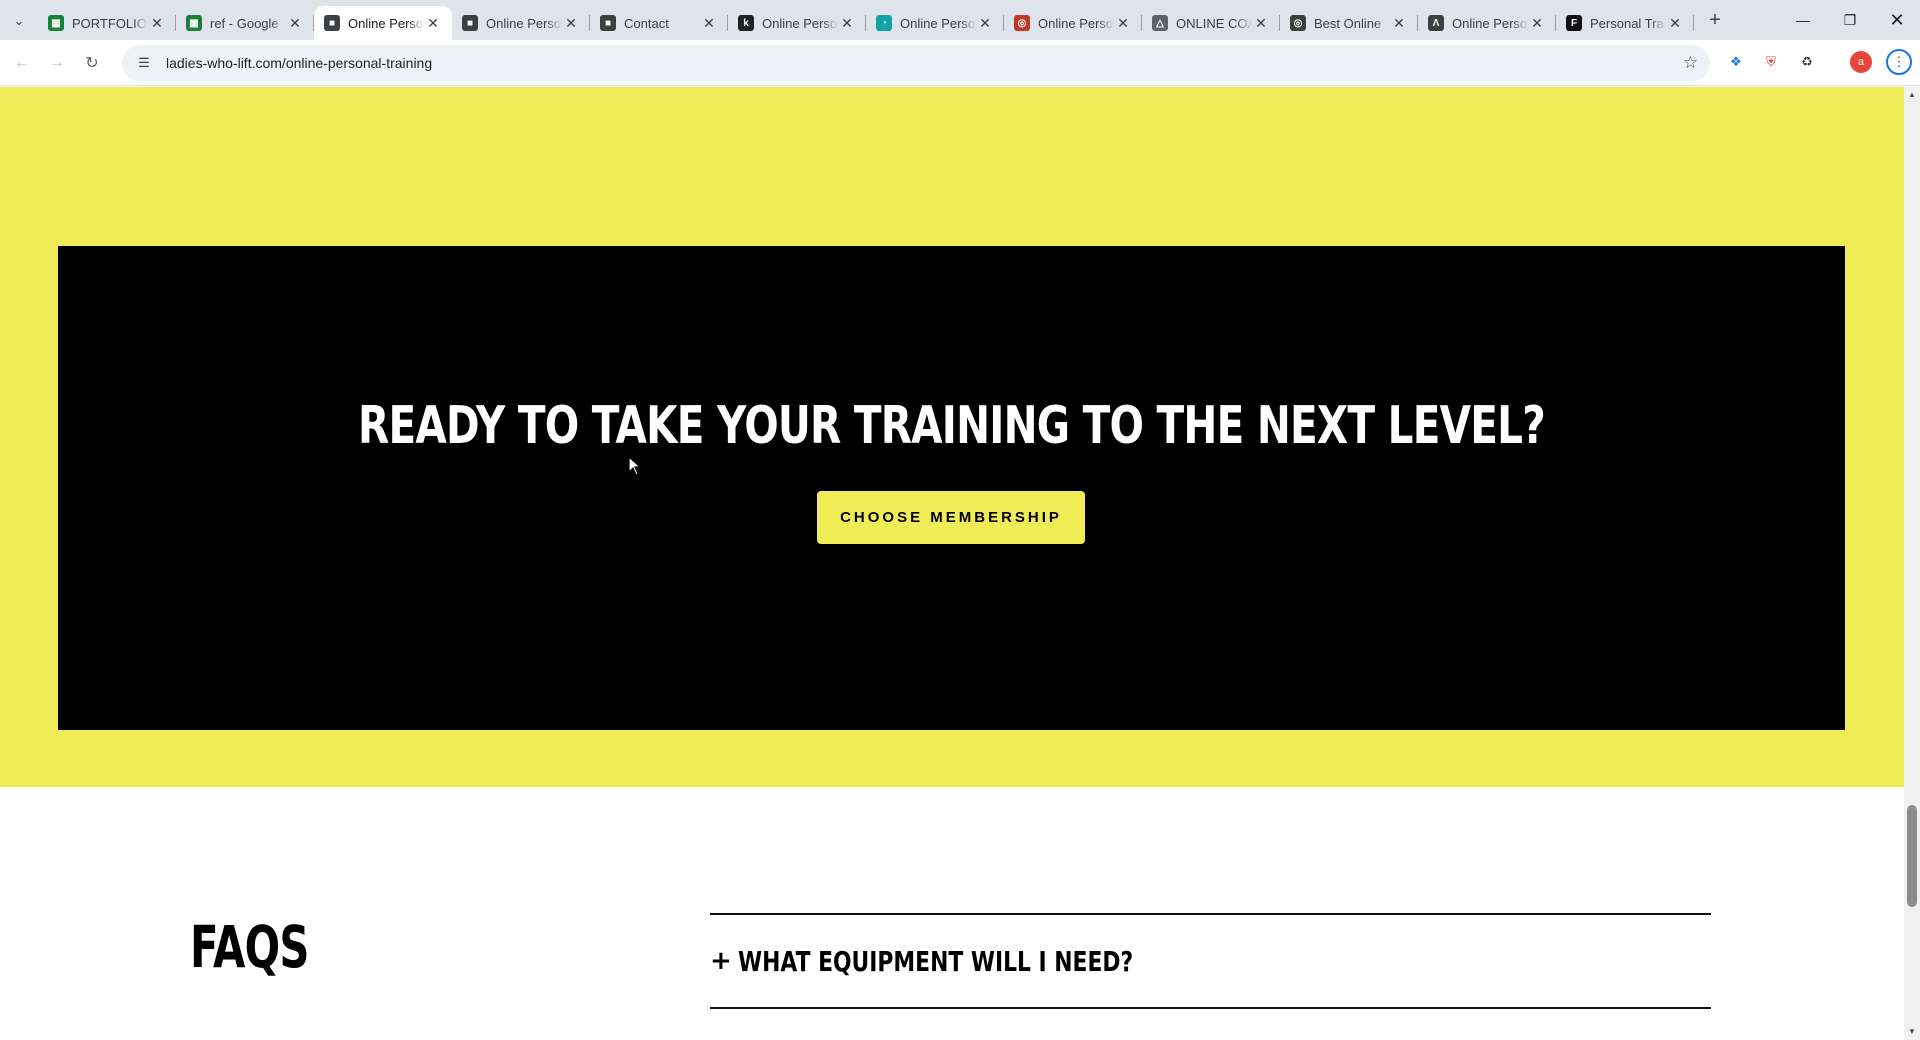 Image resolution: width=1920 pixels, height=1040 pixels. What do you see at coordinates (1160, 23) in the screenshot?
I see `logo-icon: △` at bounding box center [1160, 23].